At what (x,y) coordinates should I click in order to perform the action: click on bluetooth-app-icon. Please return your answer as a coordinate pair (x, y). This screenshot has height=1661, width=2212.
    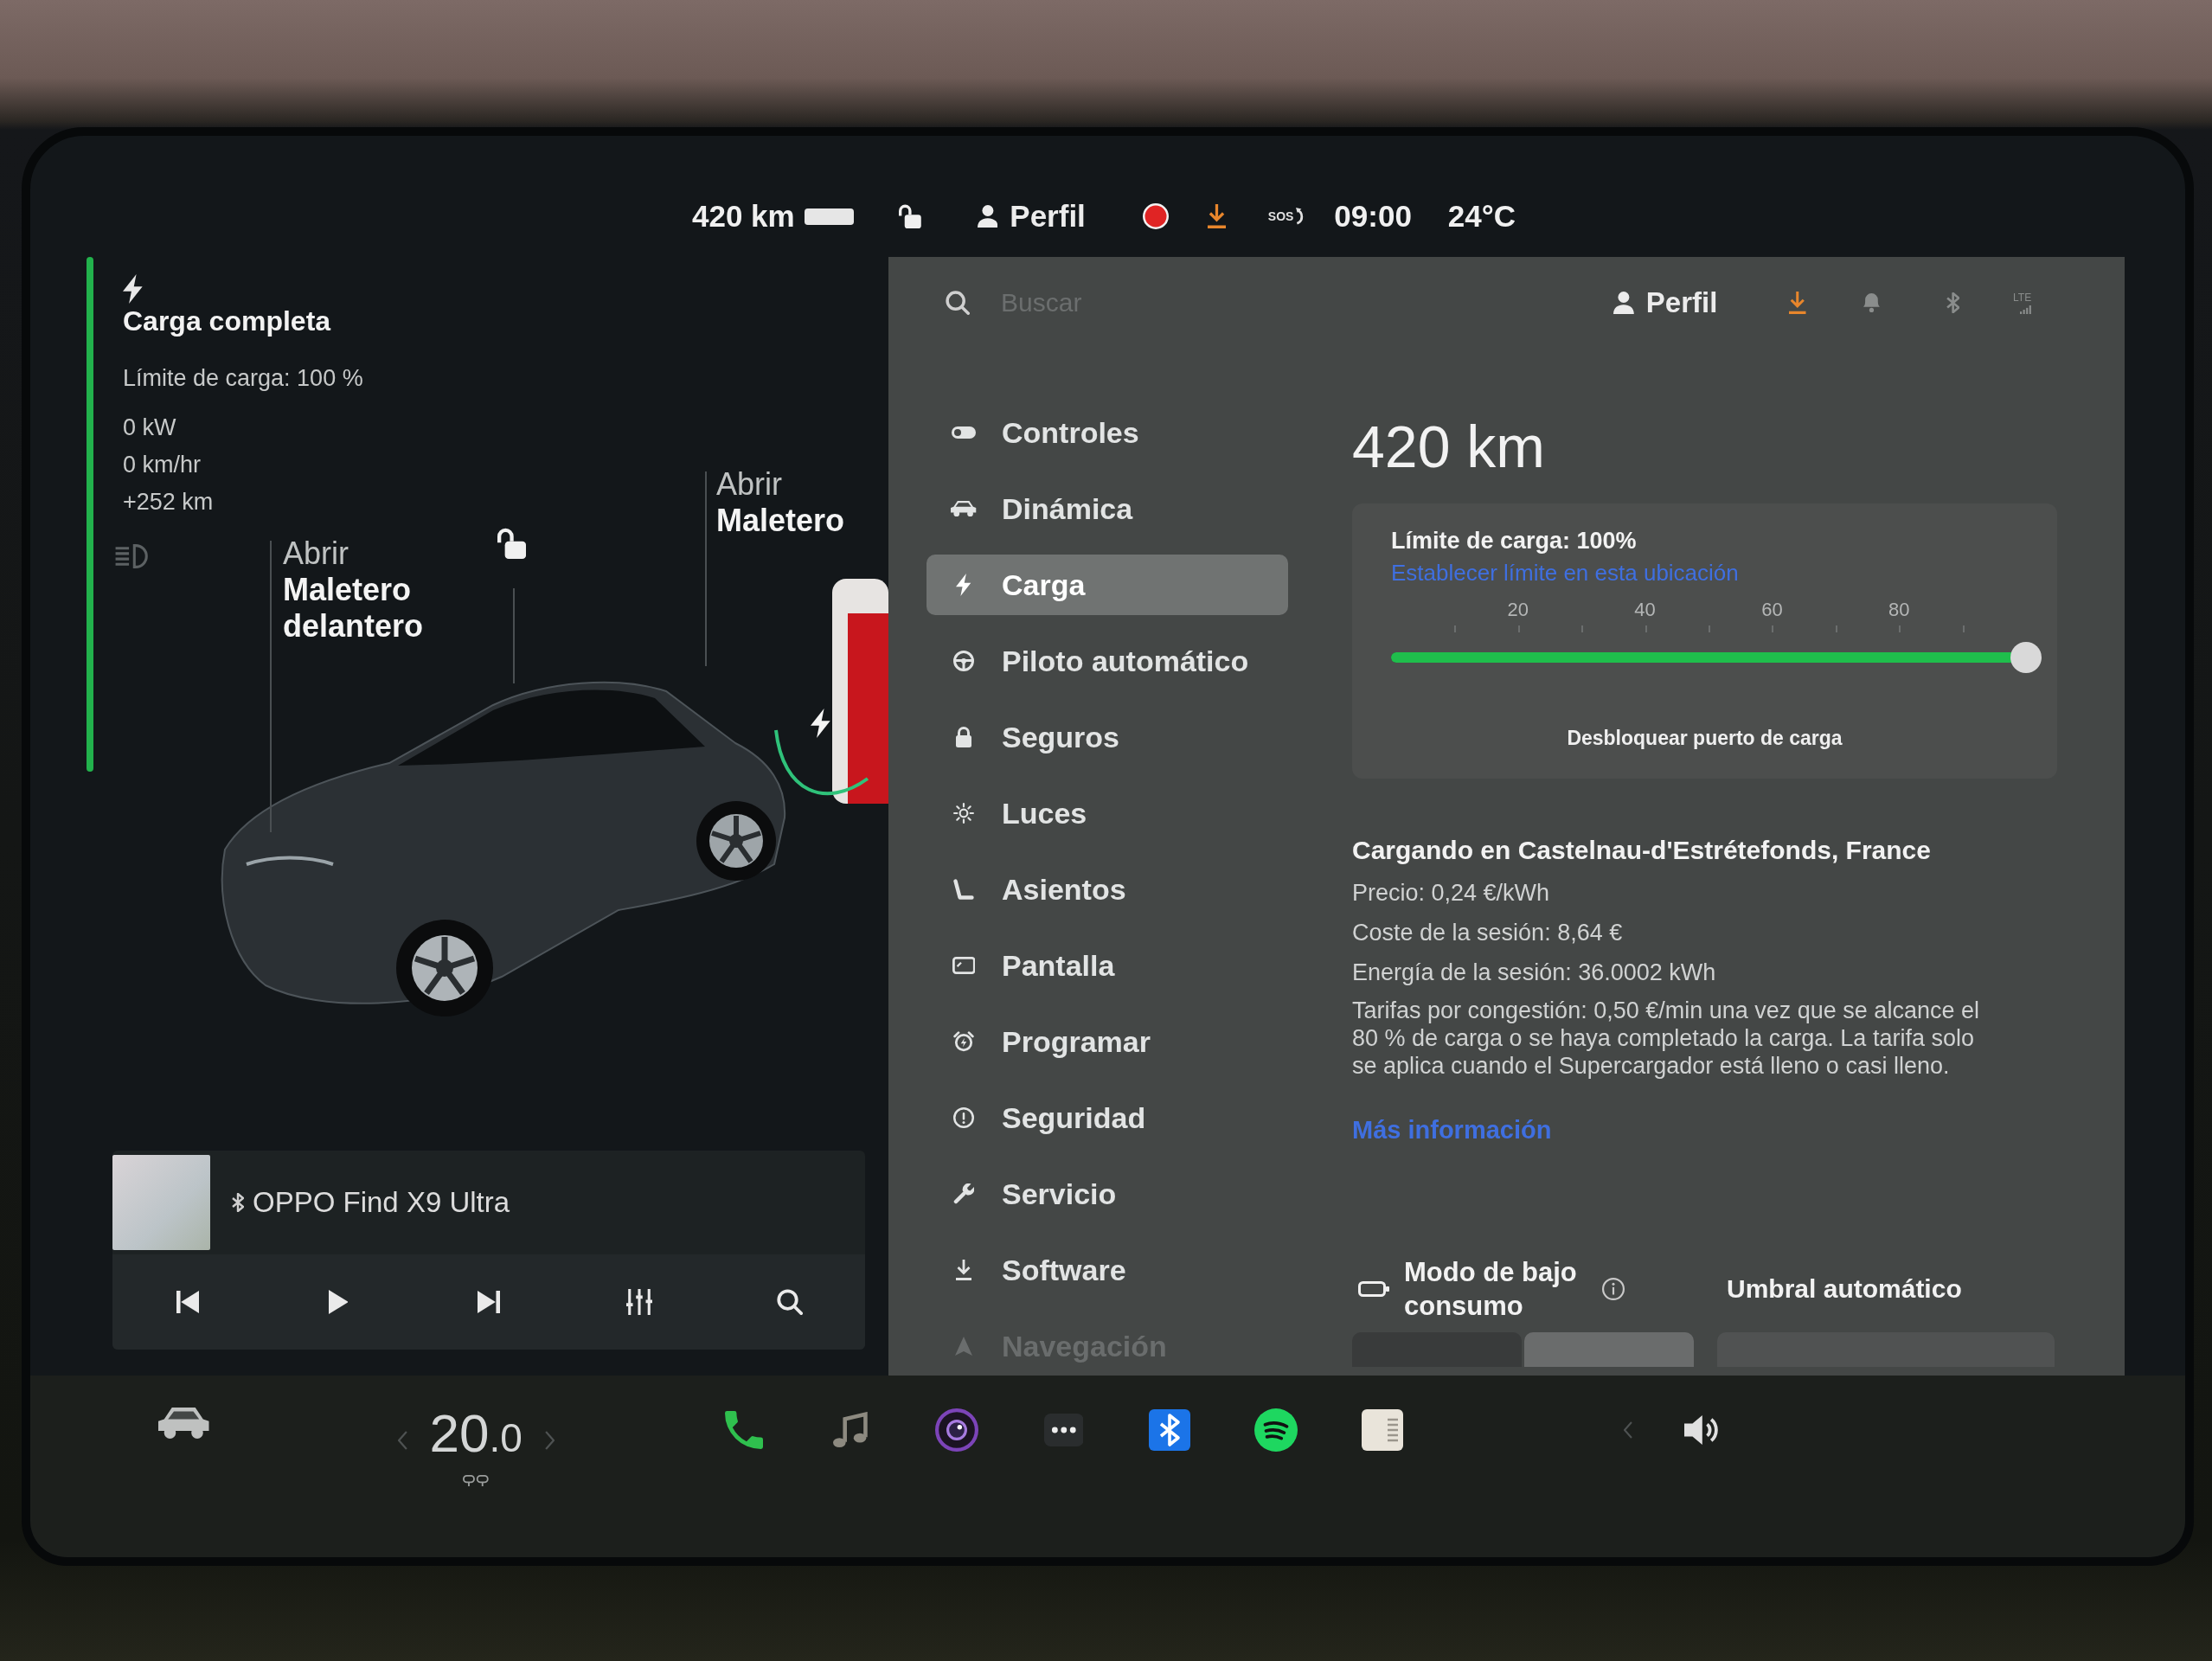
    Looking at the image, I should click on (1170, 1430).